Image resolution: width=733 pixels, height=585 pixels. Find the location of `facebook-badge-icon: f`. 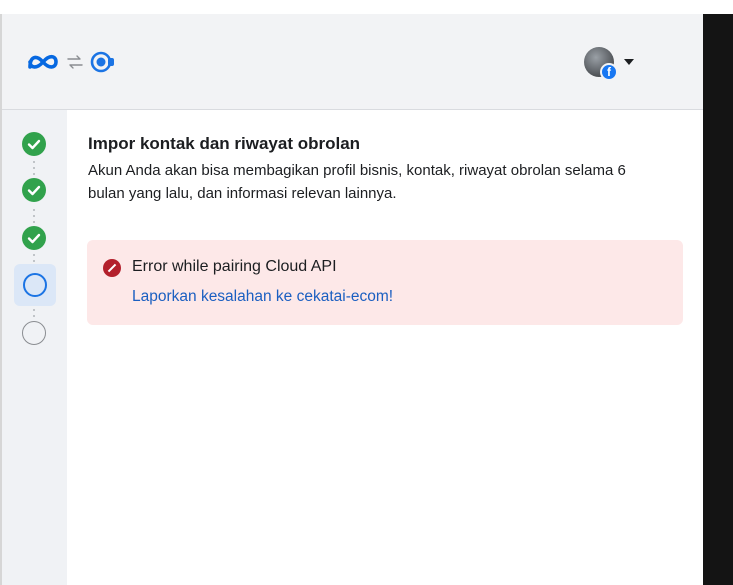

facebook-badge-icon: f is located at coordinates (609, 72).